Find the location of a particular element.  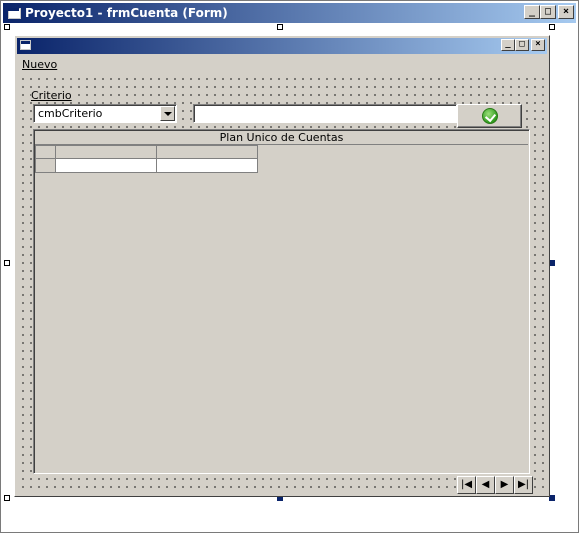

grid-row-selector is located at coordinates (45, 165).